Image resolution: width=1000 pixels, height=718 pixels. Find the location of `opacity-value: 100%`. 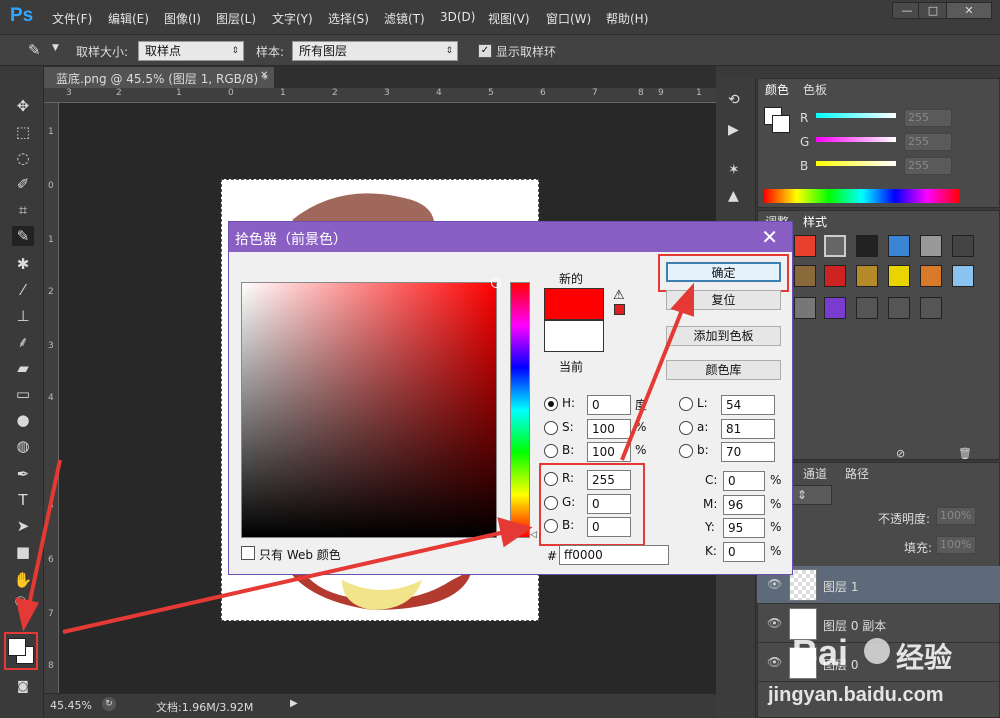

opacity-value: 100% is located at coordinates (956, 516).